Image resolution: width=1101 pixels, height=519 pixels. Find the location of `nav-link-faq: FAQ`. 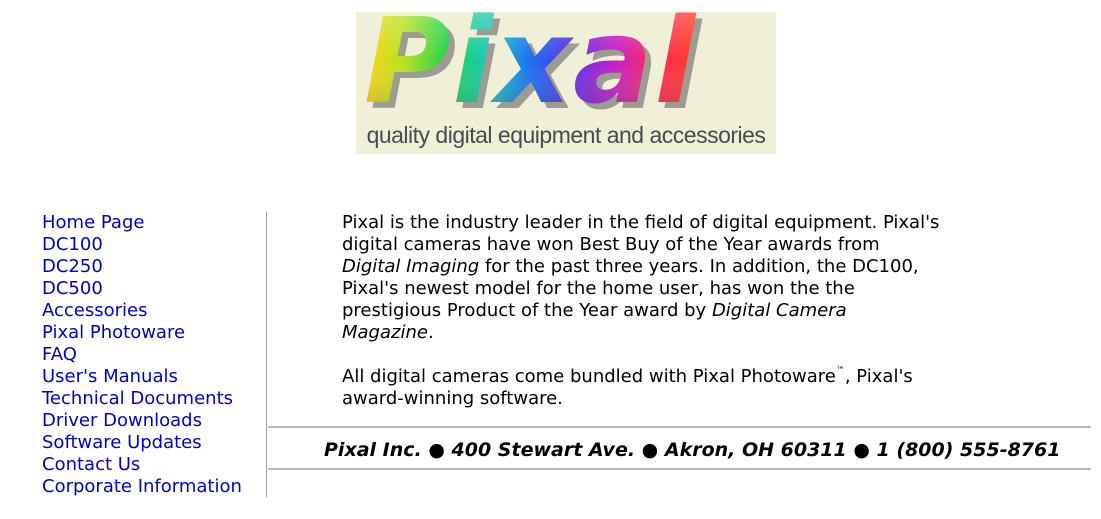

nav-link-faq: FAQ is located at coordinates (155, 355).